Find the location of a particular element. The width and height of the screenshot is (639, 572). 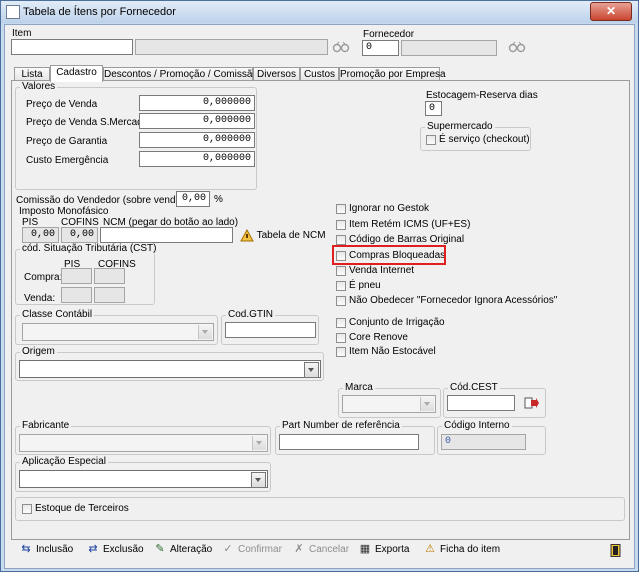

tab-custos: Custos is located at coordinates (319, 74).